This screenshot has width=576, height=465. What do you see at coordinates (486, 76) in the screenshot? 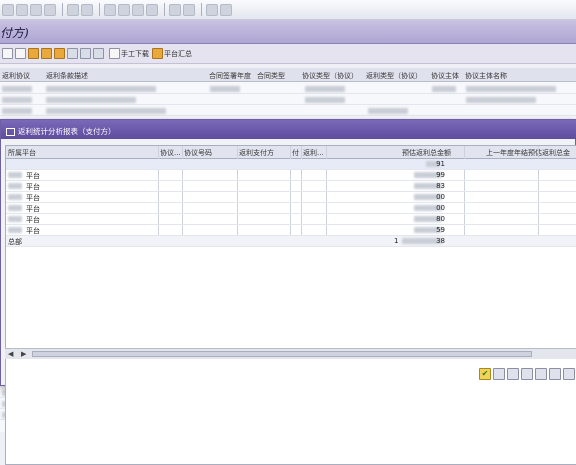
I see `column-header: 协议主体名称` at bounding box center [486, 76].